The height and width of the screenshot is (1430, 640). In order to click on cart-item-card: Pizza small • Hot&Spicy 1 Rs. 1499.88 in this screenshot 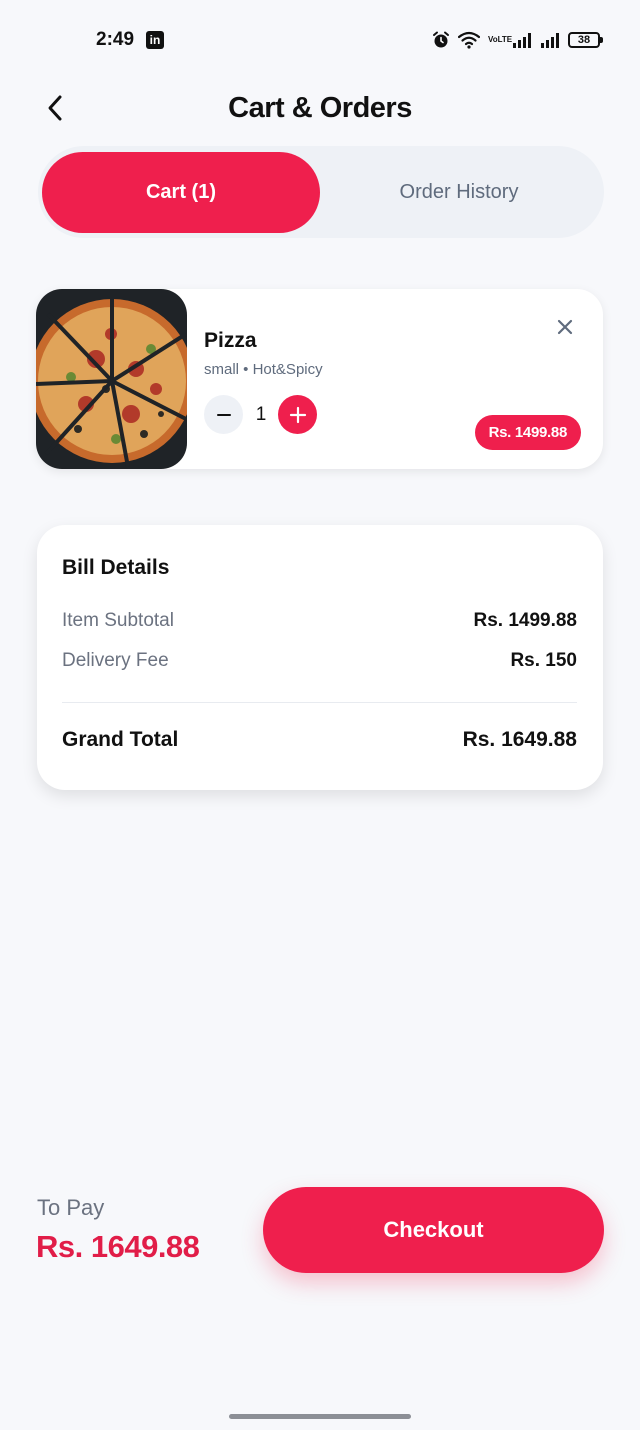, I will do `click(319, 379)`.